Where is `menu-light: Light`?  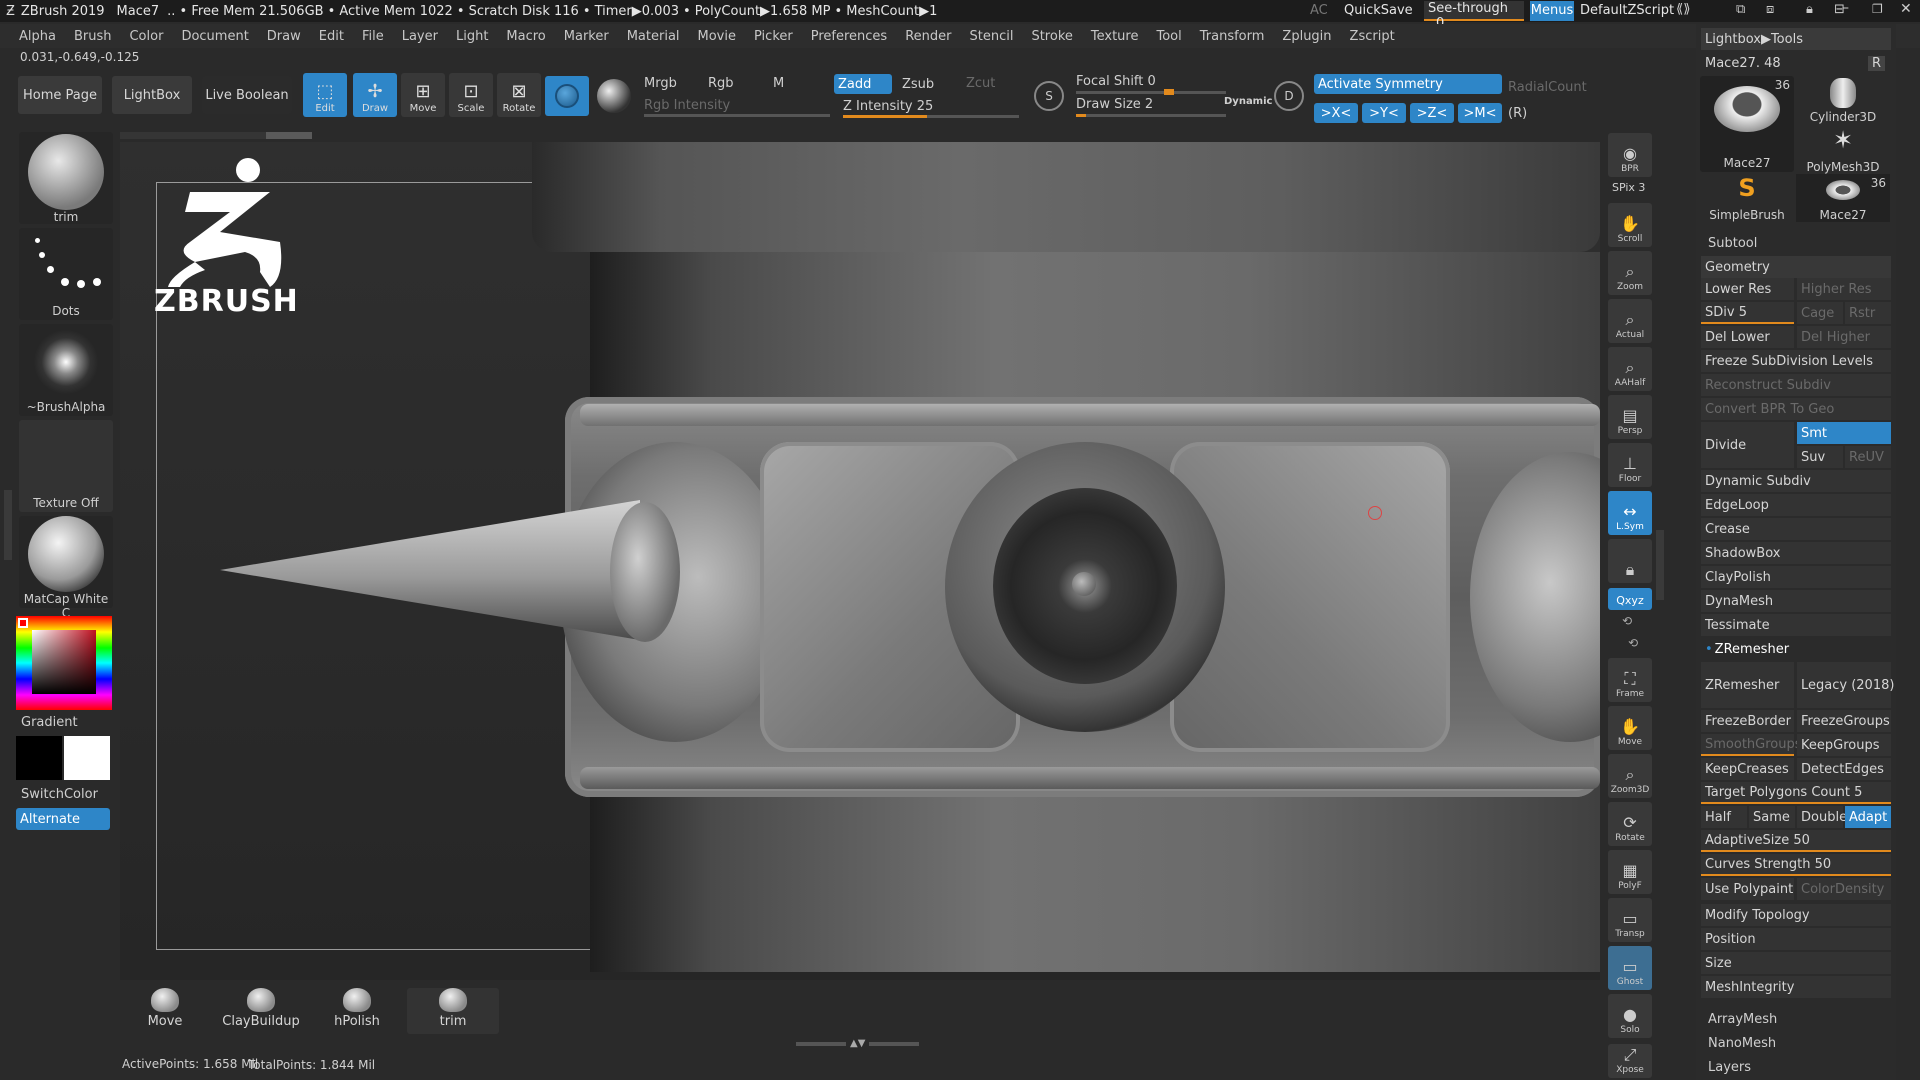 menu-light: Light is located at coordinates (472, 36).